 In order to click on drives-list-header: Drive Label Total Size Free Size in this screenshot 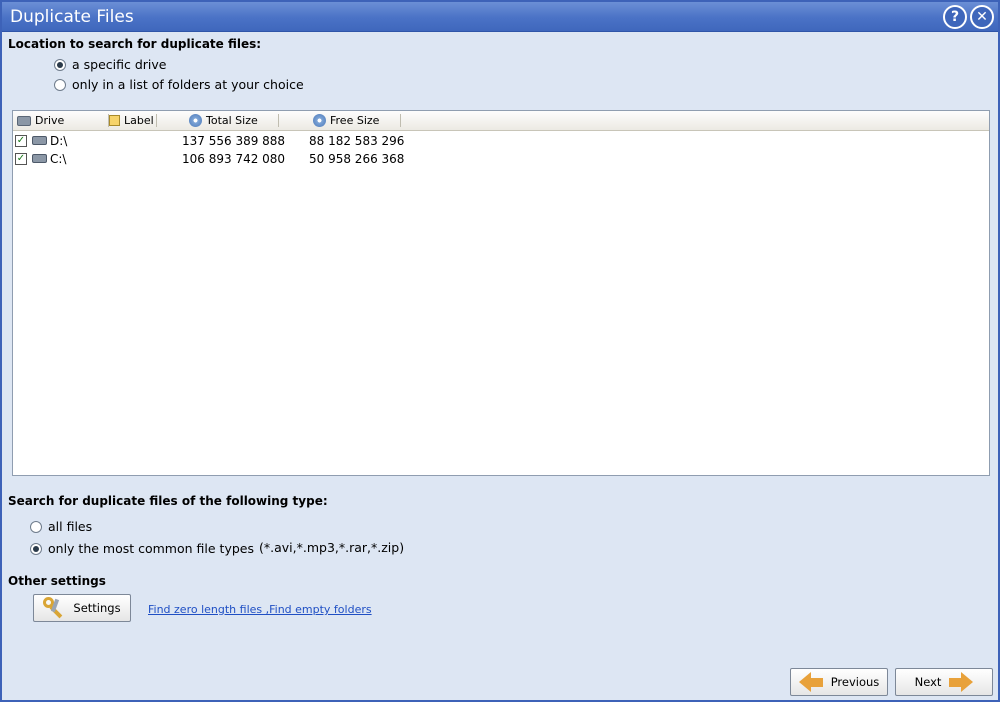, I will do `click(501, 121)`.